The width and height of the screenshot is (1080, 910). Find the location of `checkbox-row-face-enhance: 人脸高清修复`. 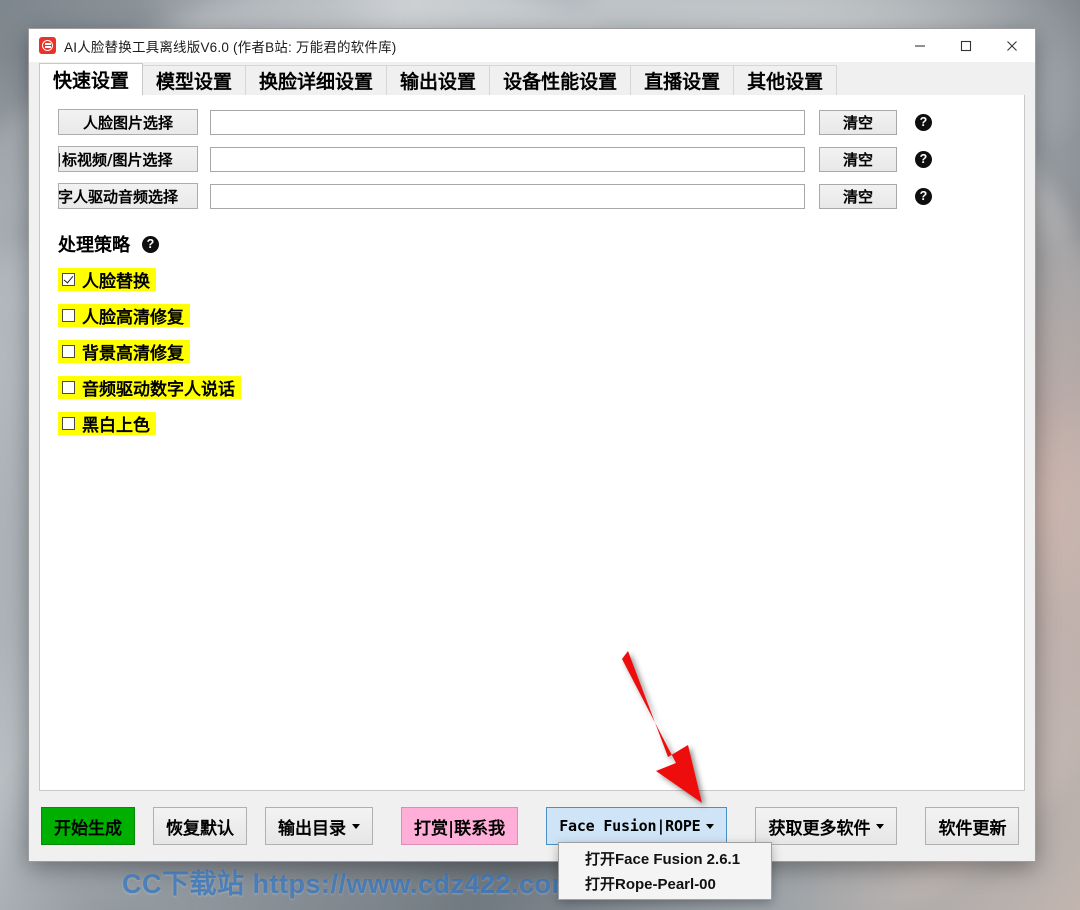

checkbox-row-face-enhance: 人脸高清修复 is located at coordinates (124, 316).